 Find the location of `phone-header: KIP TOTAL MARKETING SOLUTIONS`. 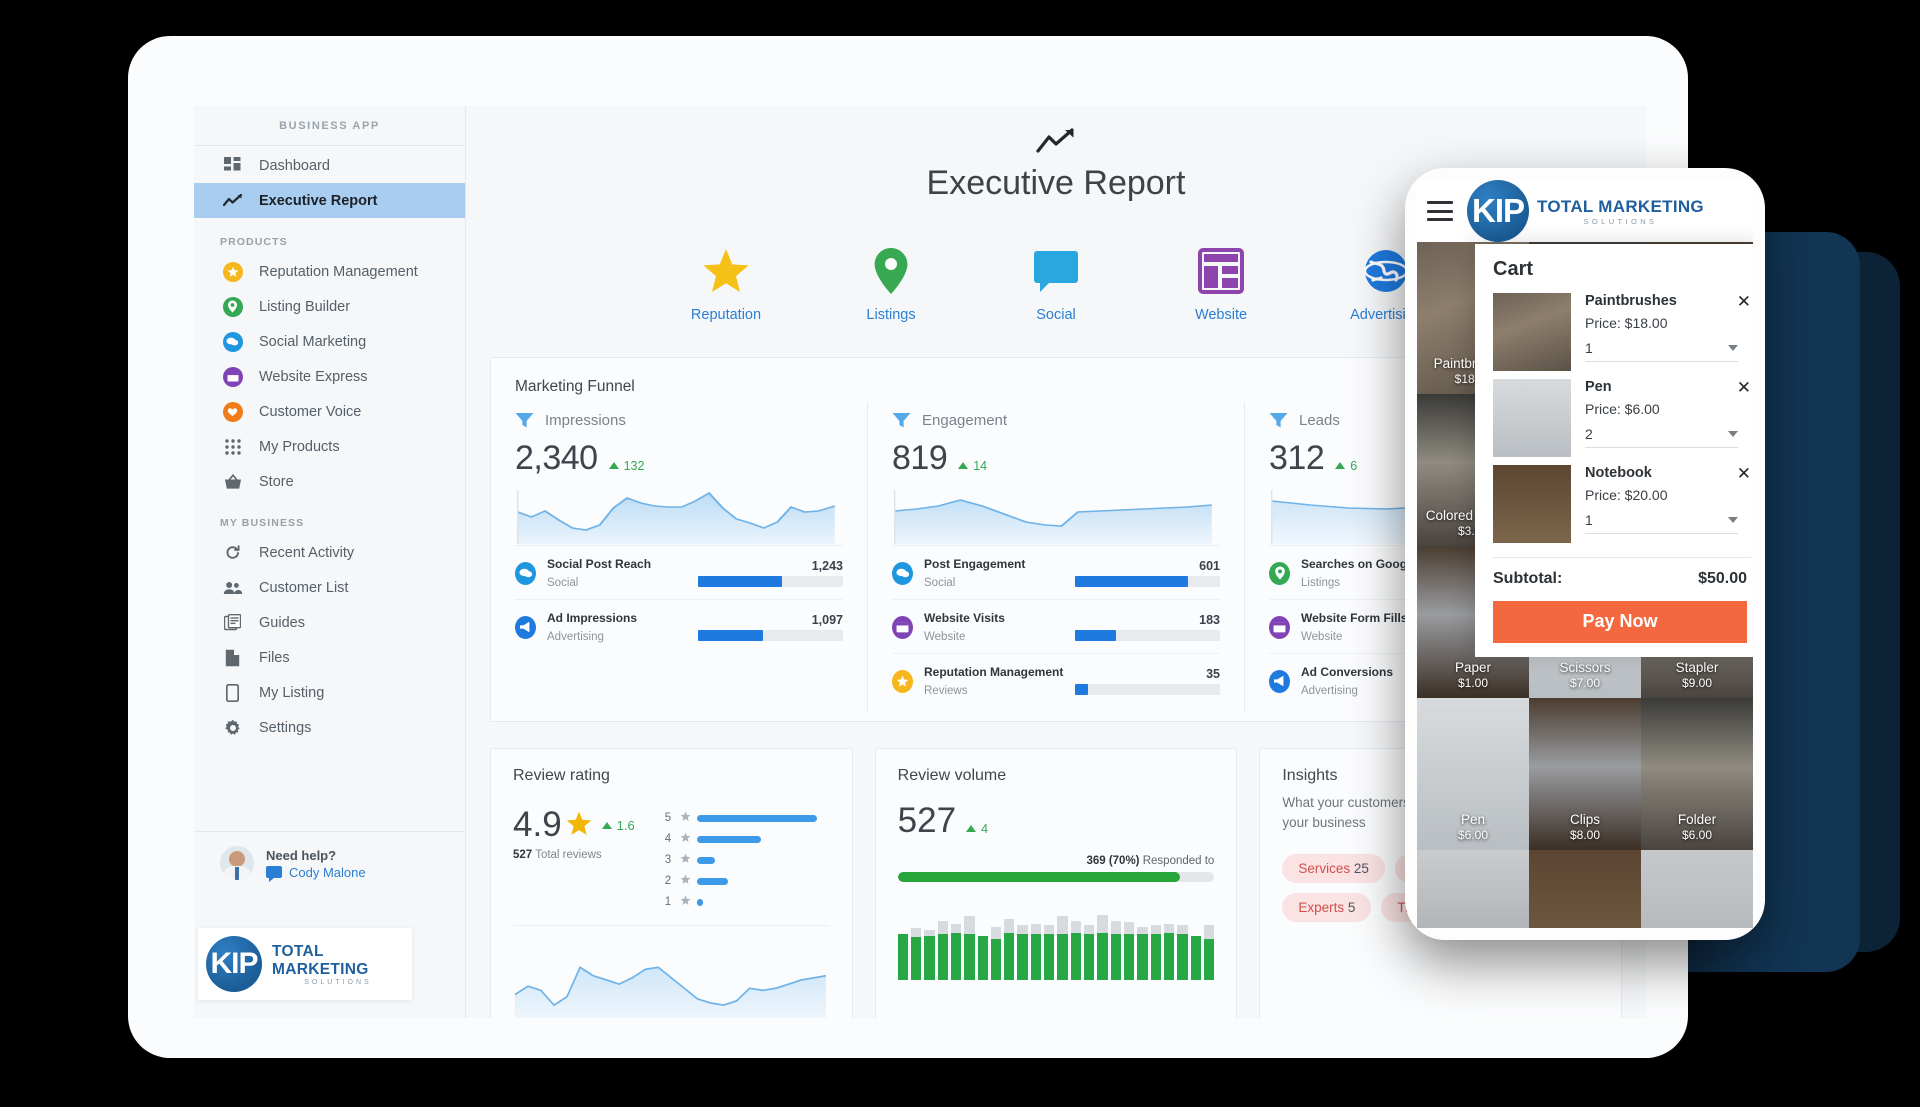

phone-header: KIP TOTAL MARKETING SOLUTIONS is located at coordinates (1585, 211).